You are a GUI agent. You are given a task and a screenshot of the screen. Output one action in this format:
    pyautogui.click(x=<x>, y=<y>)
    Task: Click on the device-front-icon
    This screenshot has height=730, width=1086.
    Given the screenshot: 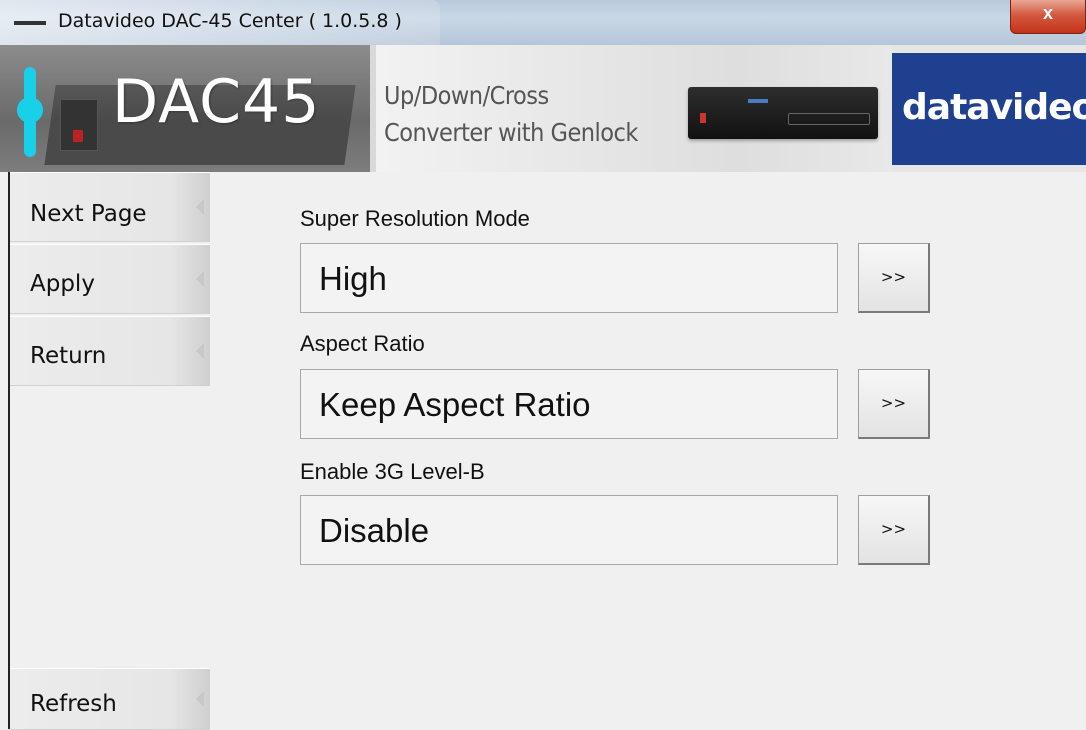 What is the action you would take?
    pyautogui.click(x=79, y=125)
    